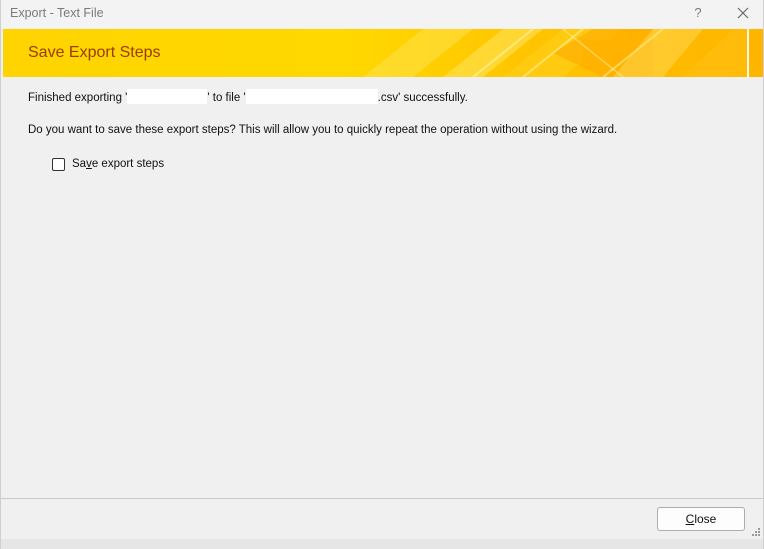  Describe the element at coordinates (756, 532) in the screenshot. I see `resize-grip-icon` at that location.